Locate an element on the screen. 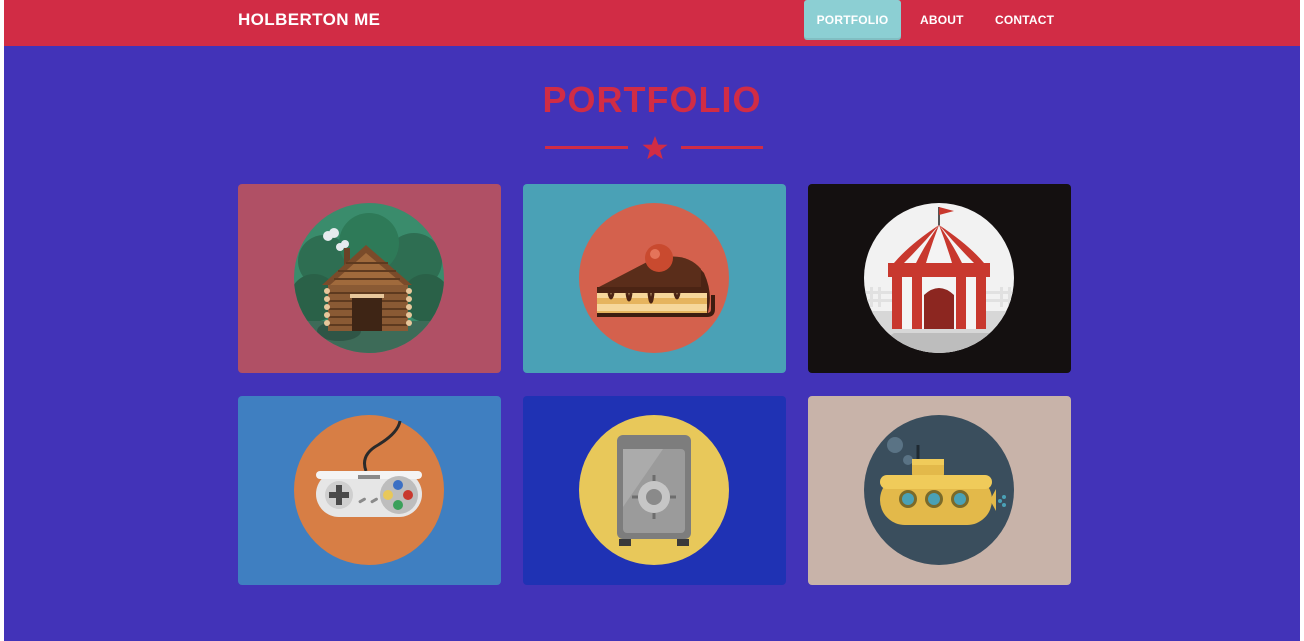  portfolio-card-safe is located at coordinates (654, 490).